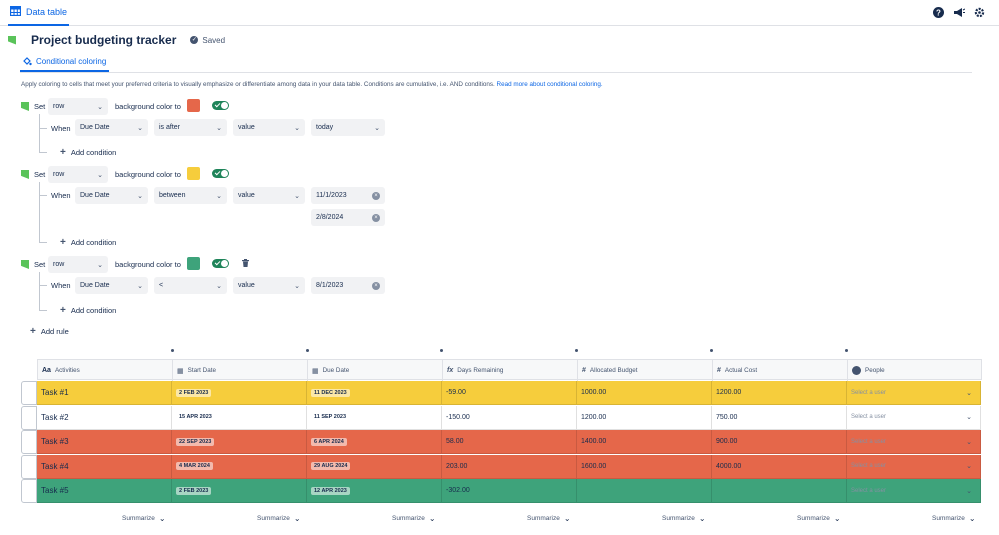 This screenshot has height=535, width=999. Describe the element at coordinates (39, 16) in the screenshot. I see `tab-data-table: Data table` at that location.